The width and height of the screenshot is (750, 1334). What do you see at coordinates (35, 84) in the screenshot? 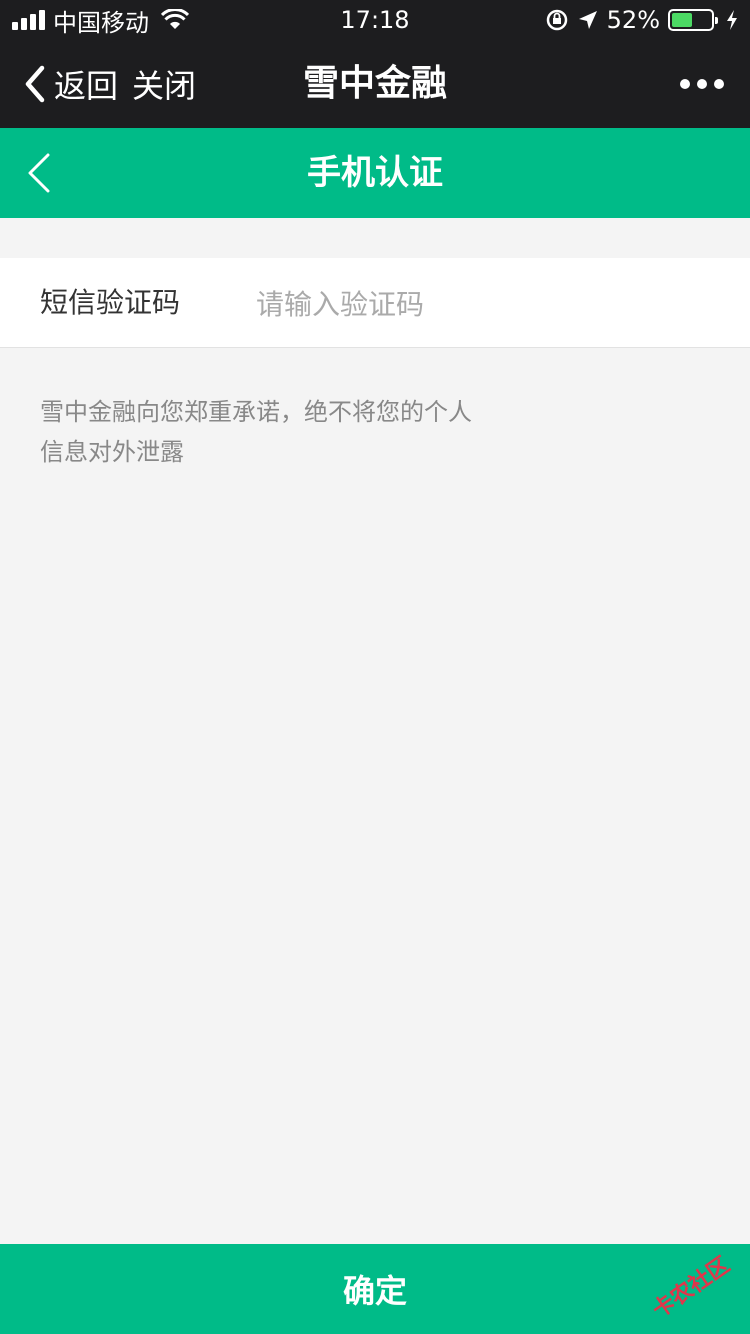
I see `chevron-left-icon` at bounding box center [35, 84].